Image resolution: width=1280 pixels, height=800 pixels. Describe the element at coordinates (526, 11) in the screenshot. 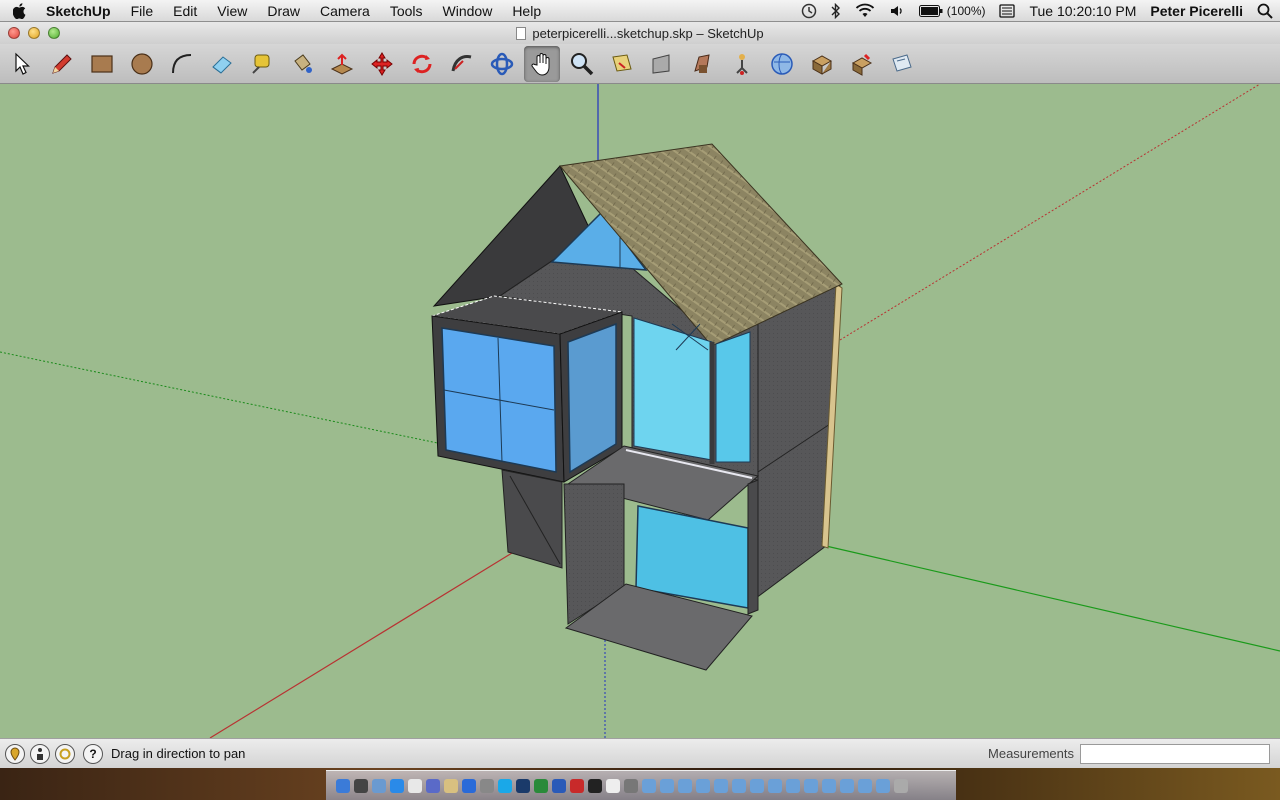

I see `menu-help: Help` at that location.